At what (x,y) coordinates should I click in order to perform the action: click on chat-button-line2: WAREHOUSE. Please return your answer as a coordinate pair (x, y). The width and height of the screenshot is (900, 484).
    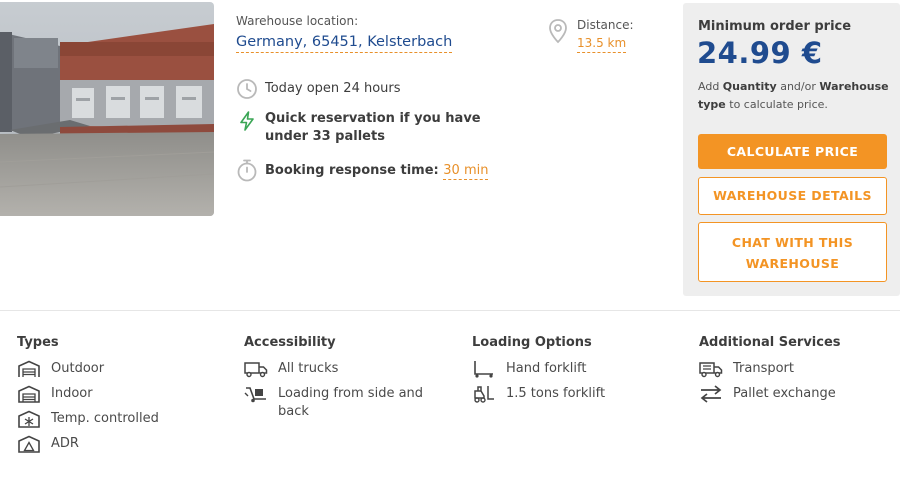
    Looking at the image, I should click on (792, 263).